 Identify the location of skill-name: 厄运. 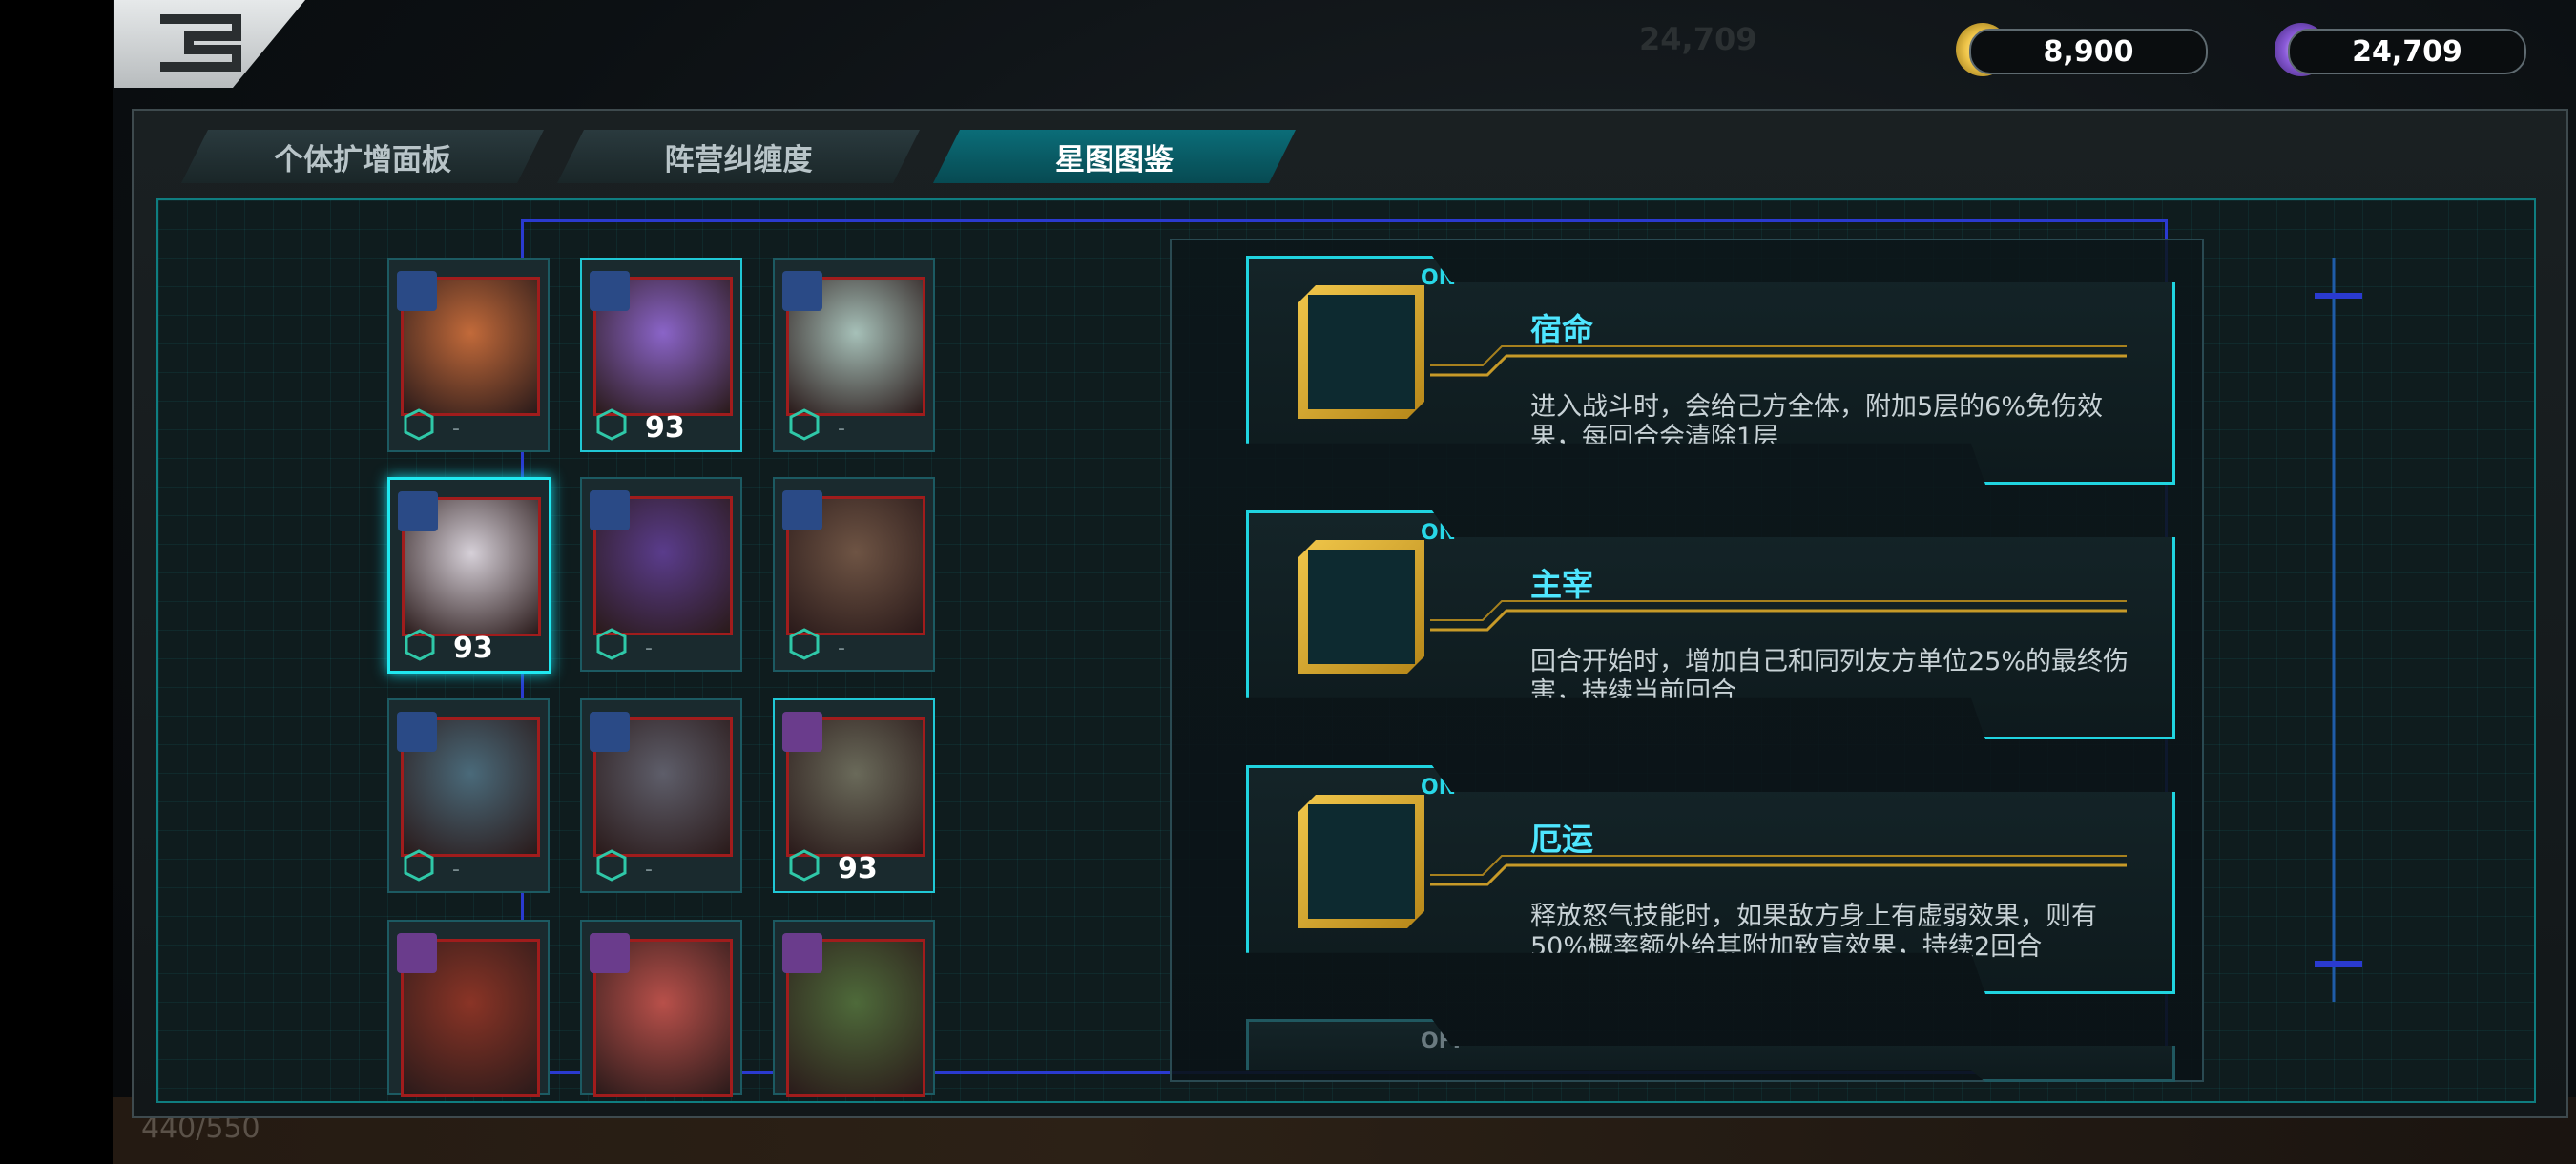
(1561, 840).